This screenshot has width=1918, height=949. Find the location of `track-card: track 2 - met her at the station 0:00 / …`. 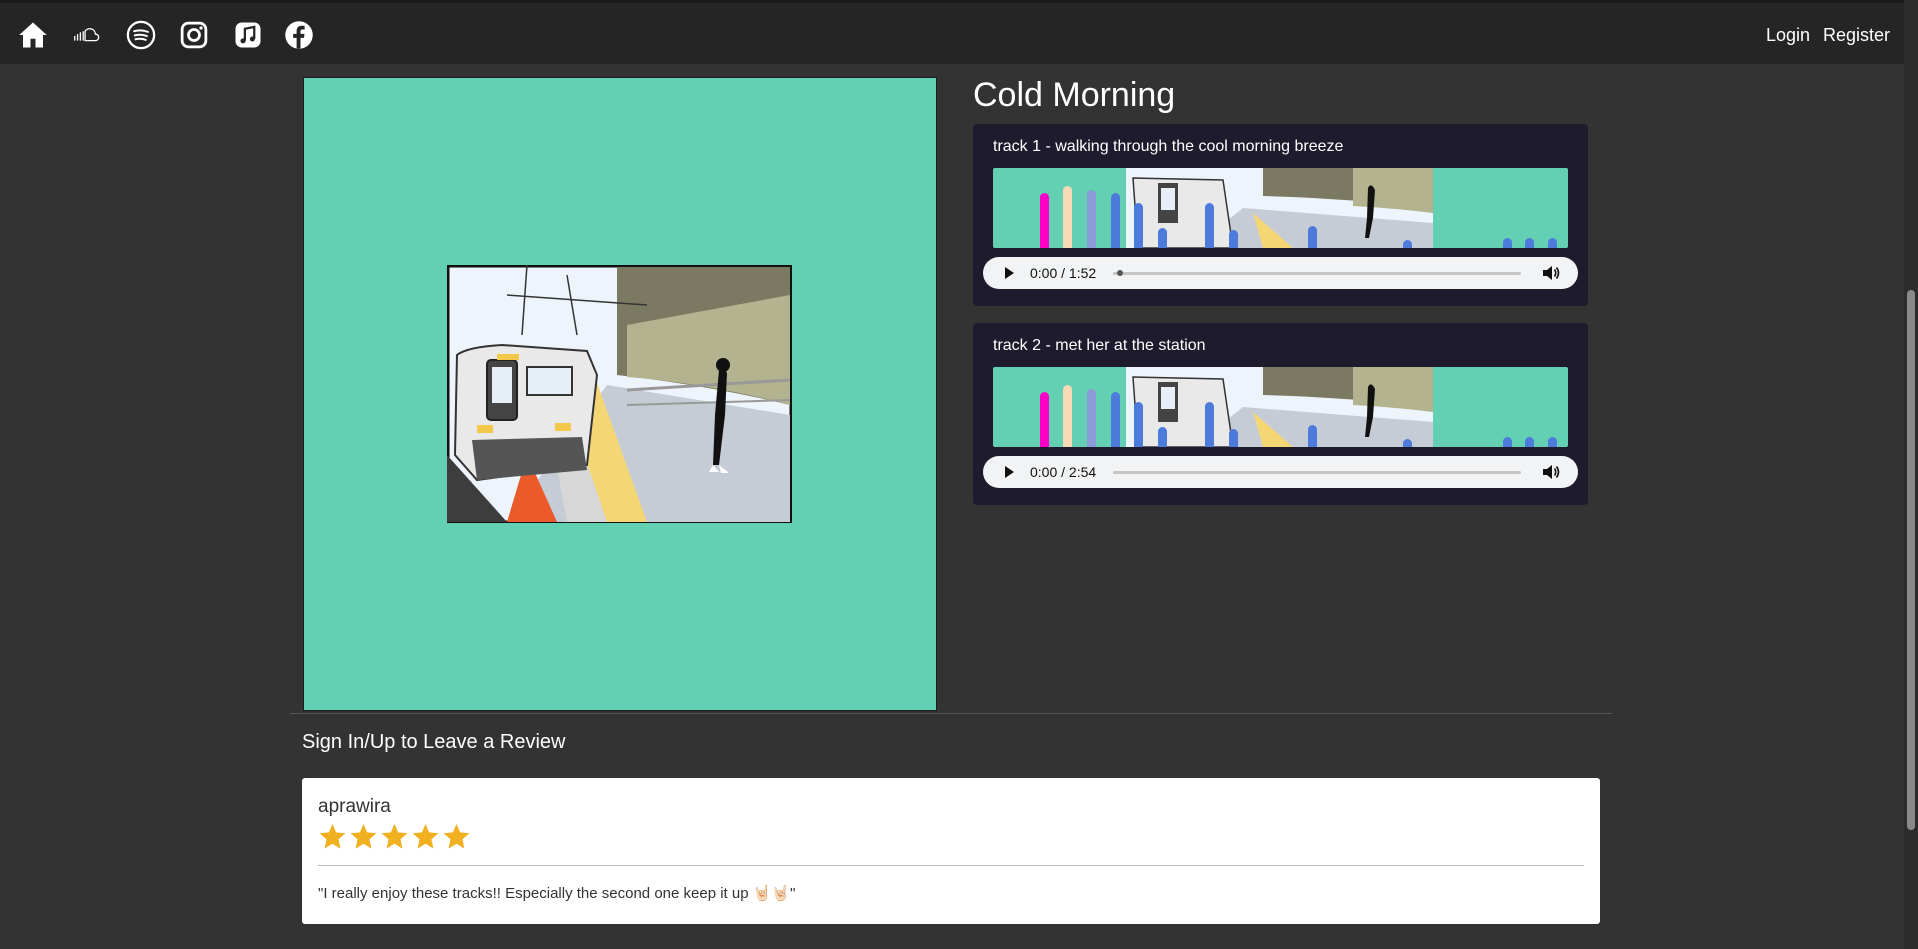

track-card: track 2 - met her at the station 0:00 / … is located at coordinates (1280, 414).